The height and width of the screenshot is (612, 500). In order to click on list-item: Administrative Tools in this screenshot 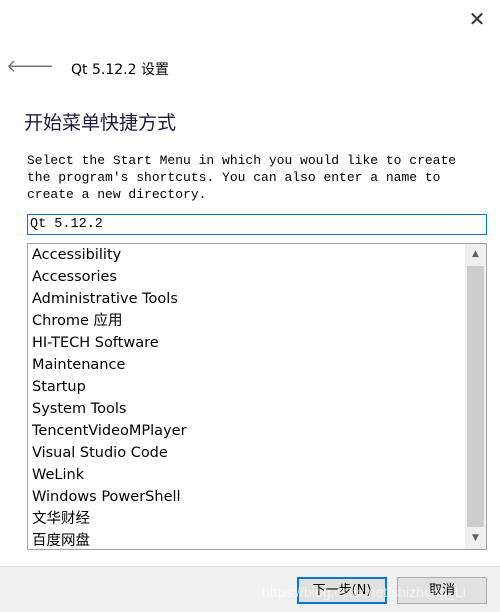, I will do `click(257, 299)`.